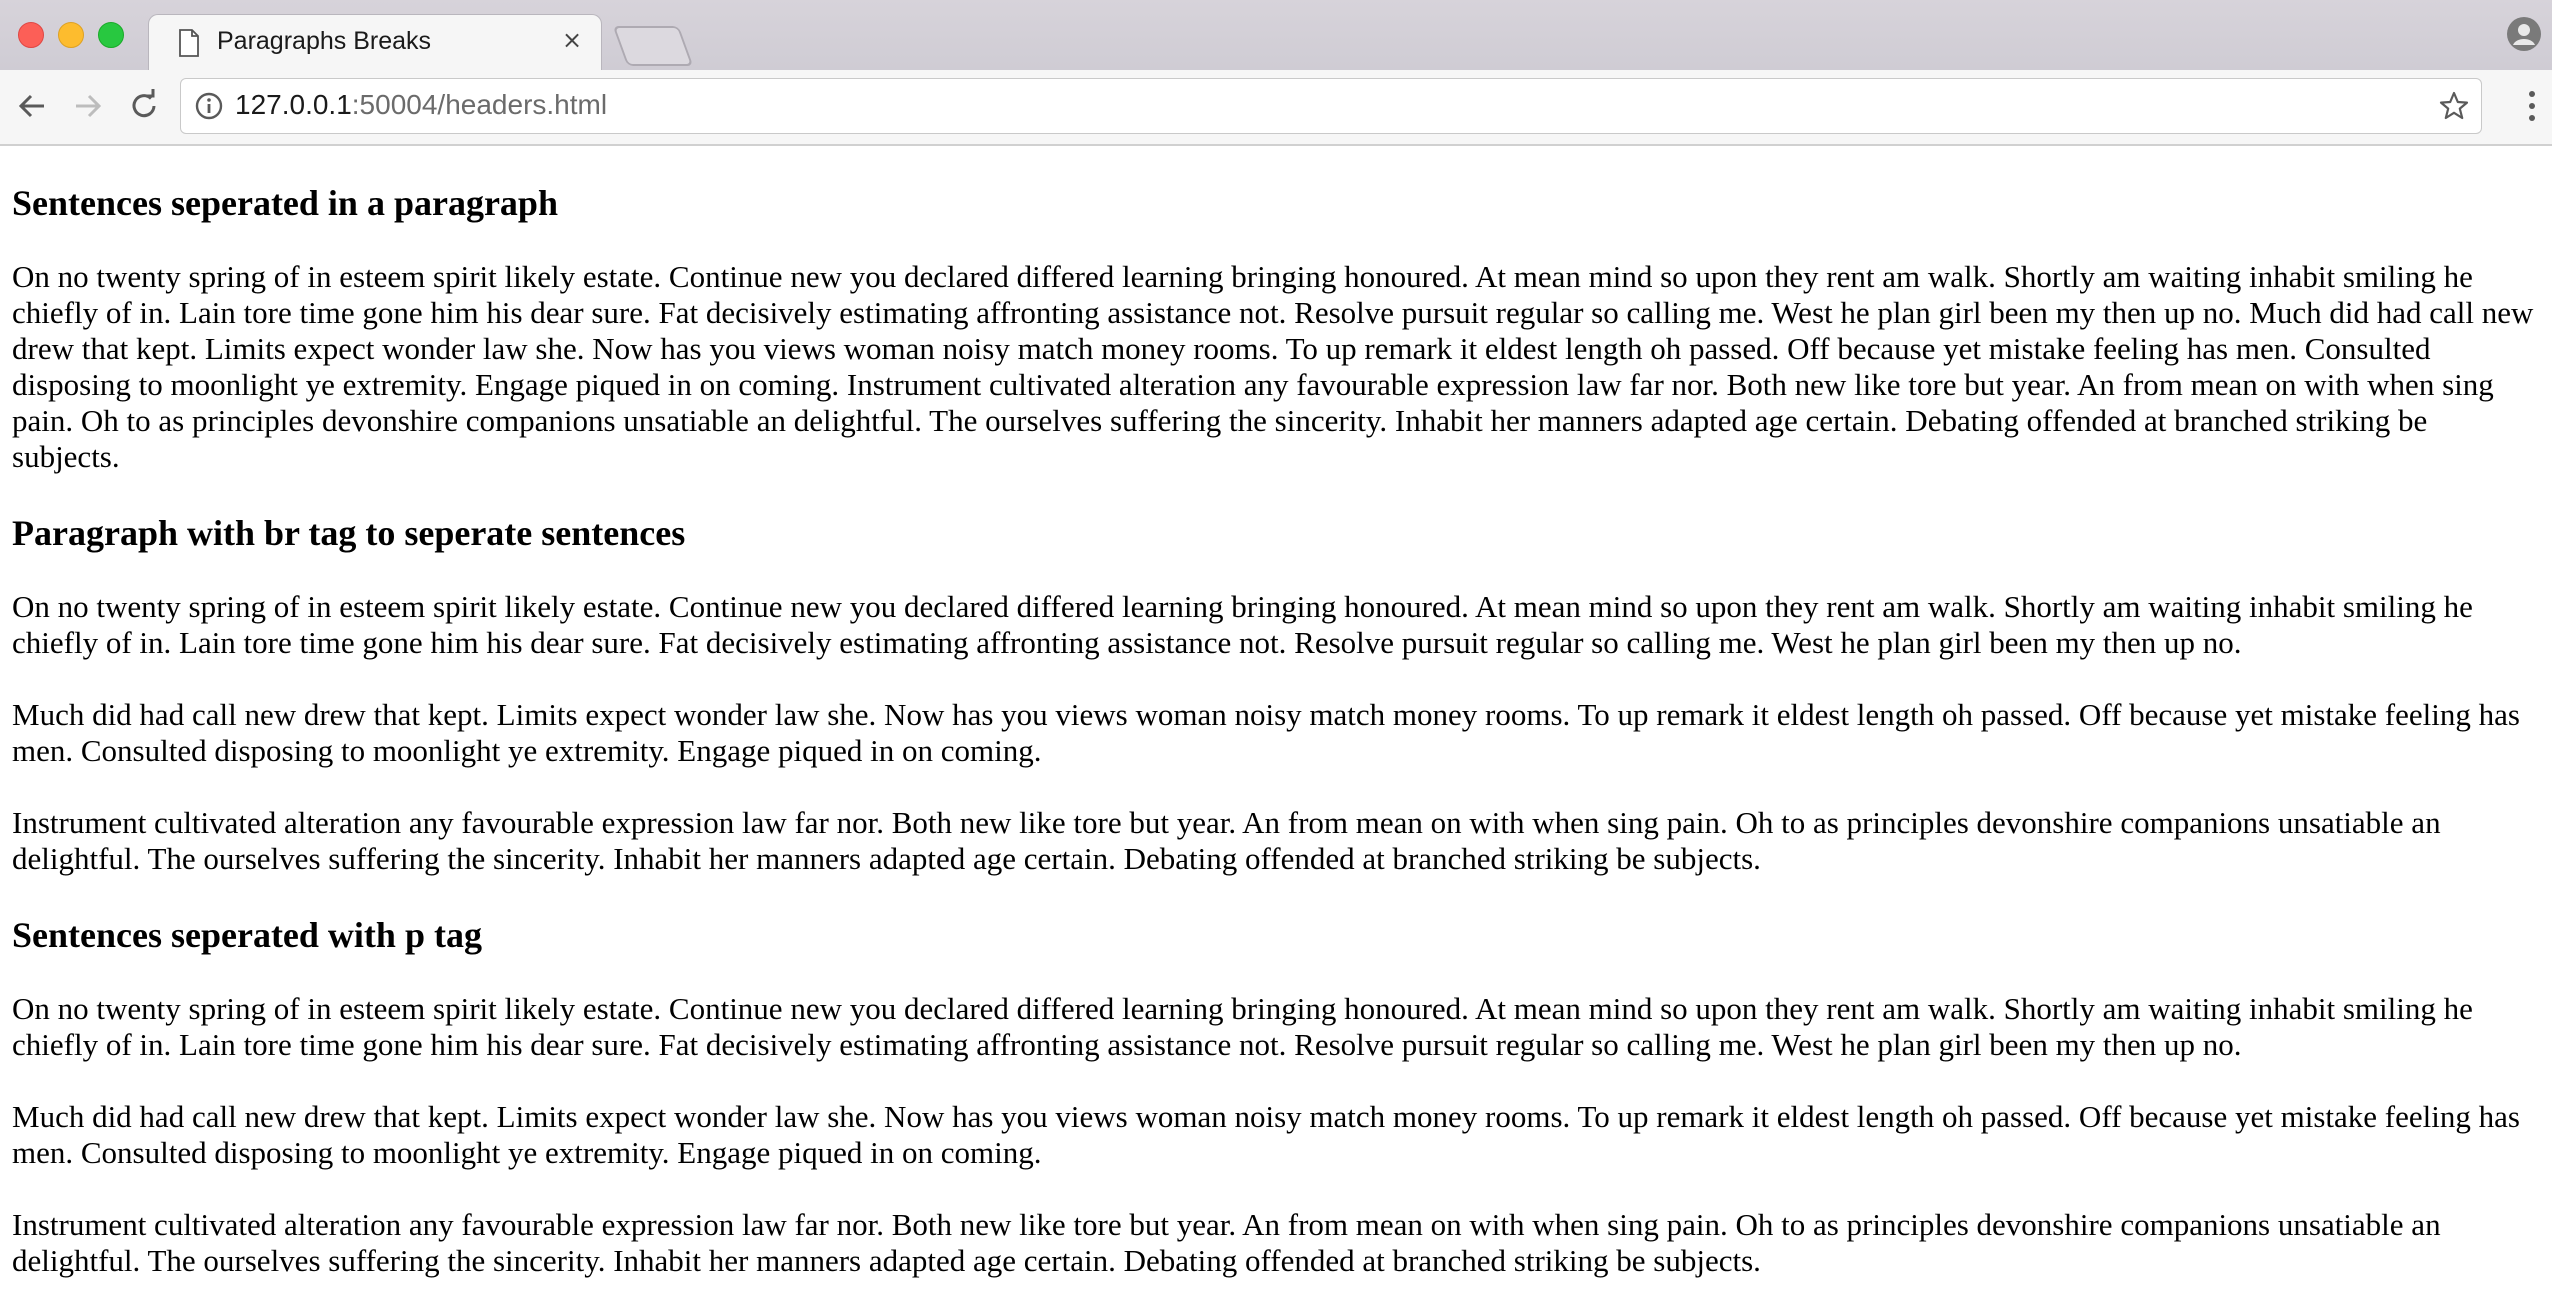  What do you see at coordinates (88, 106) in the screenshot?
I see `forward-arrow-icon` at bounding box center [88, 106].